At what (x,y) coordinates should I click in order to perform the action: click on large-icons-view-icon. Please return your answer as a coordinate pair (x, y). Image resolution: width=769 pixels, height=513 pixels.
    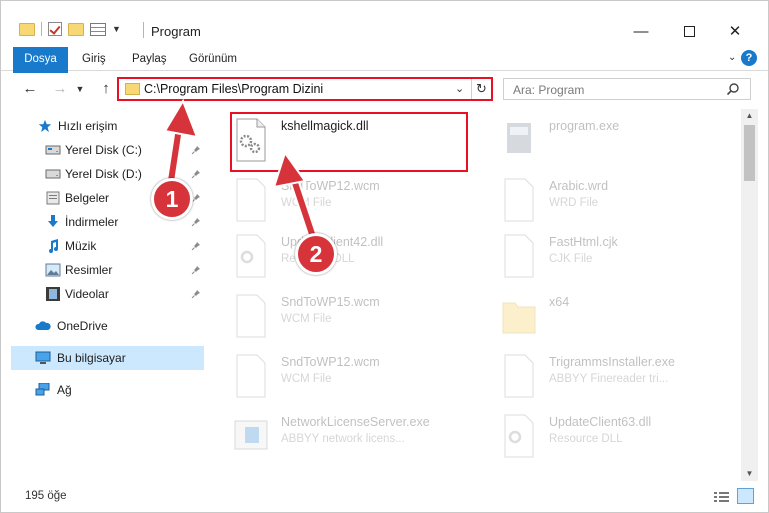
    Looking at the image, I should click on (745, 496).